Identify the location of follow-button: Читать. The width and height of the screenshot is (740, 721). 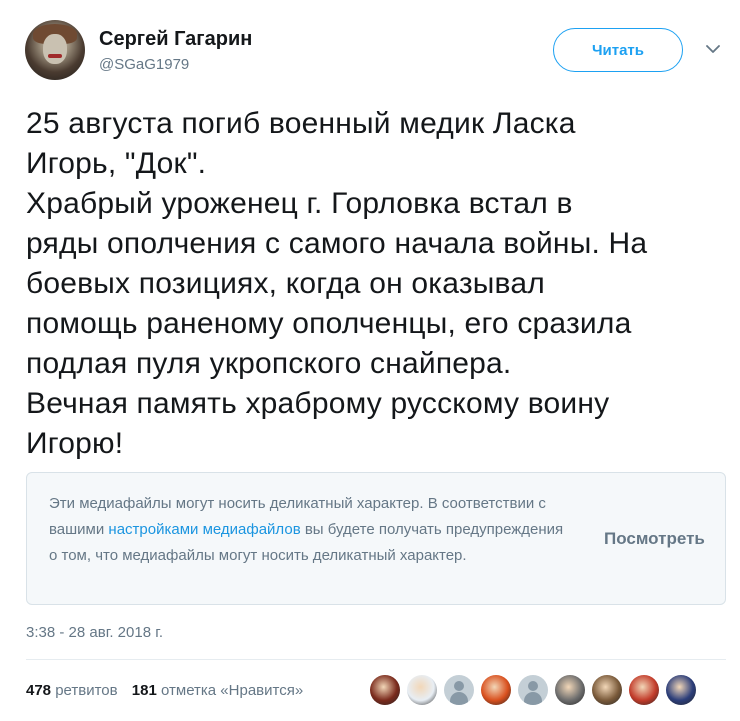
(618, 50).